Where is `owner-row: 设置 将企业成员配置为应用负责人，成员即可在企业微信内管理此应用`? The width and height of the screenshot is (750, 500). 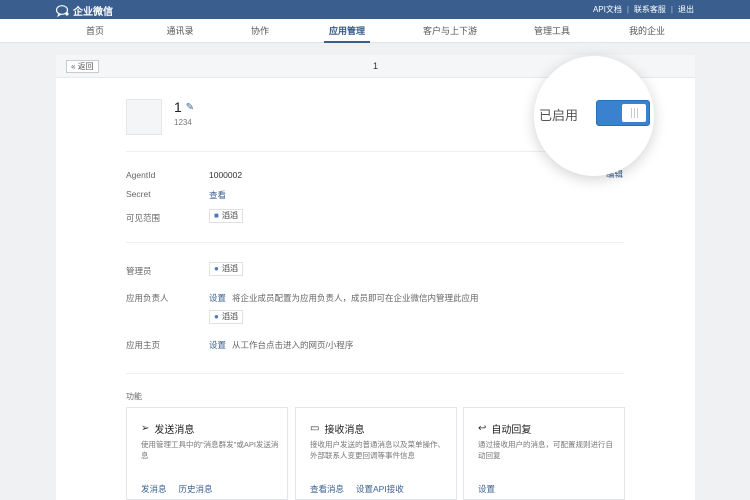
owner-row: 设置 将企业成员配置为应用负责人，成员即可在企业微信内管理此应用 is located at coordinates (344, 298).